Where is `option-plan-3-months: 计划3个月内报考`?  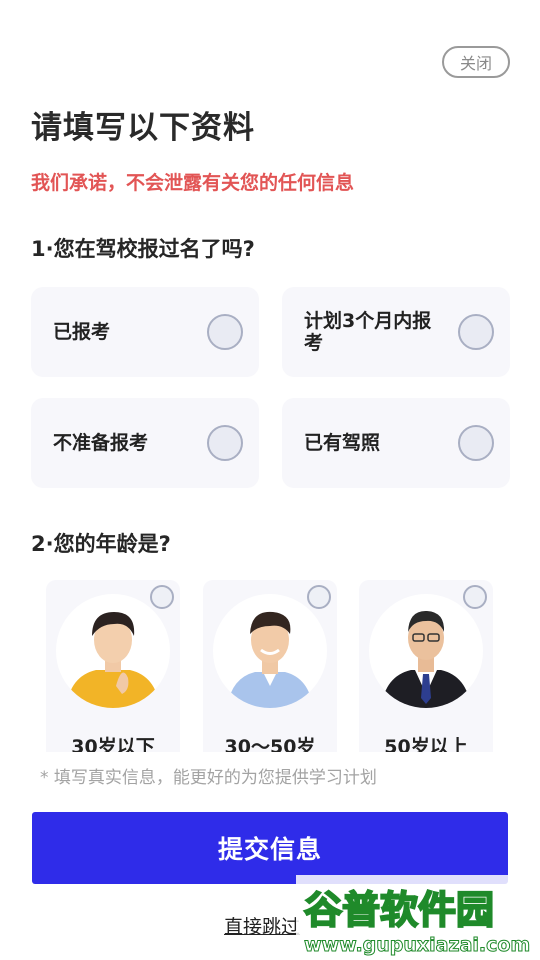
option-plan-3-months: 计划3个月内报考 is located at coordinates (396, 332).